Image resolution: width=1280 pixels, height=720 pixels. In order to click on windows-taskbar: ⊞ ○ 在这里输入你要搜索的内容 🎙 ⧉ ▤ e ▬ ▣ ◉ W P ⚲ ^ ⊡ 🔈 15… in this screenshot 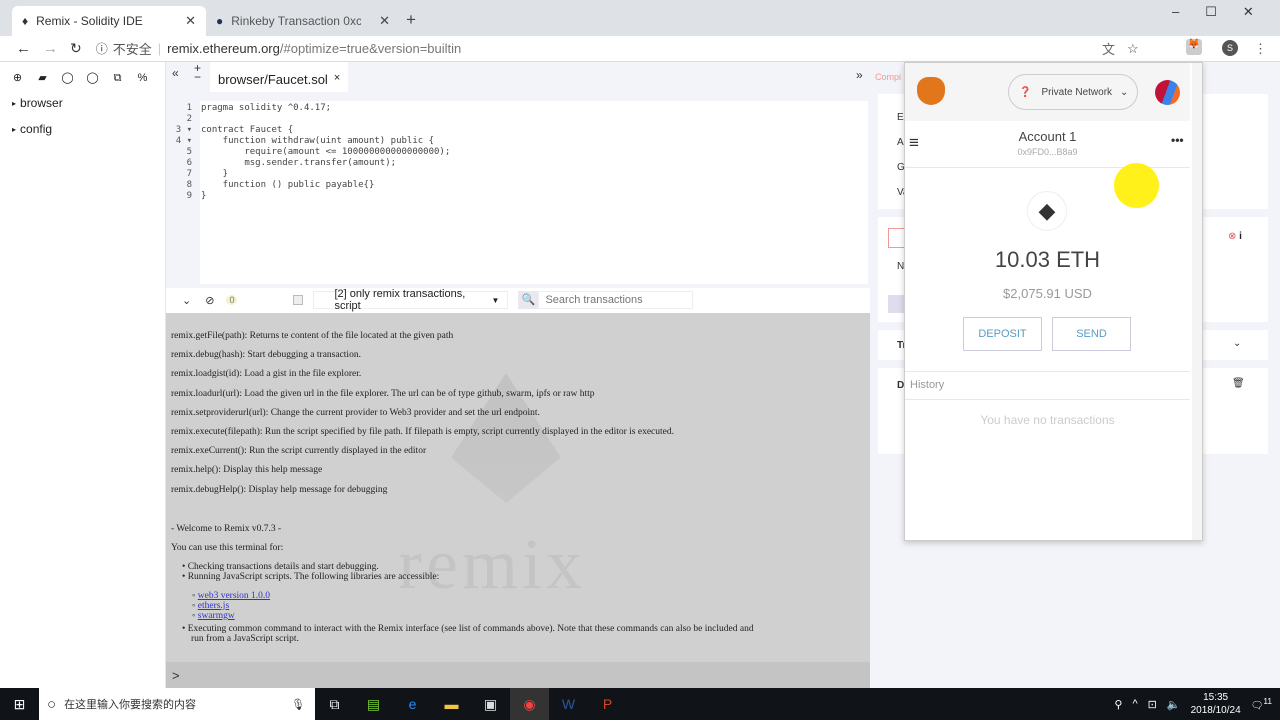, I will do `click(640, 704)`.